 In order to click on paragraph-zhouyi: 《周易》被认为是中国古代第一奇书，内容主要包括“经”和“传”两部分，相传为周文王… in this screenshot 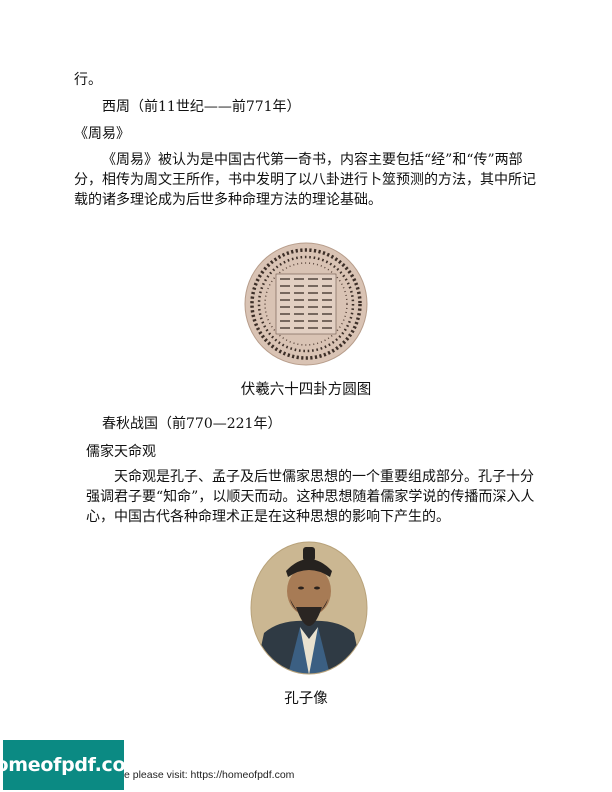, I will do `click(305, 180)`.